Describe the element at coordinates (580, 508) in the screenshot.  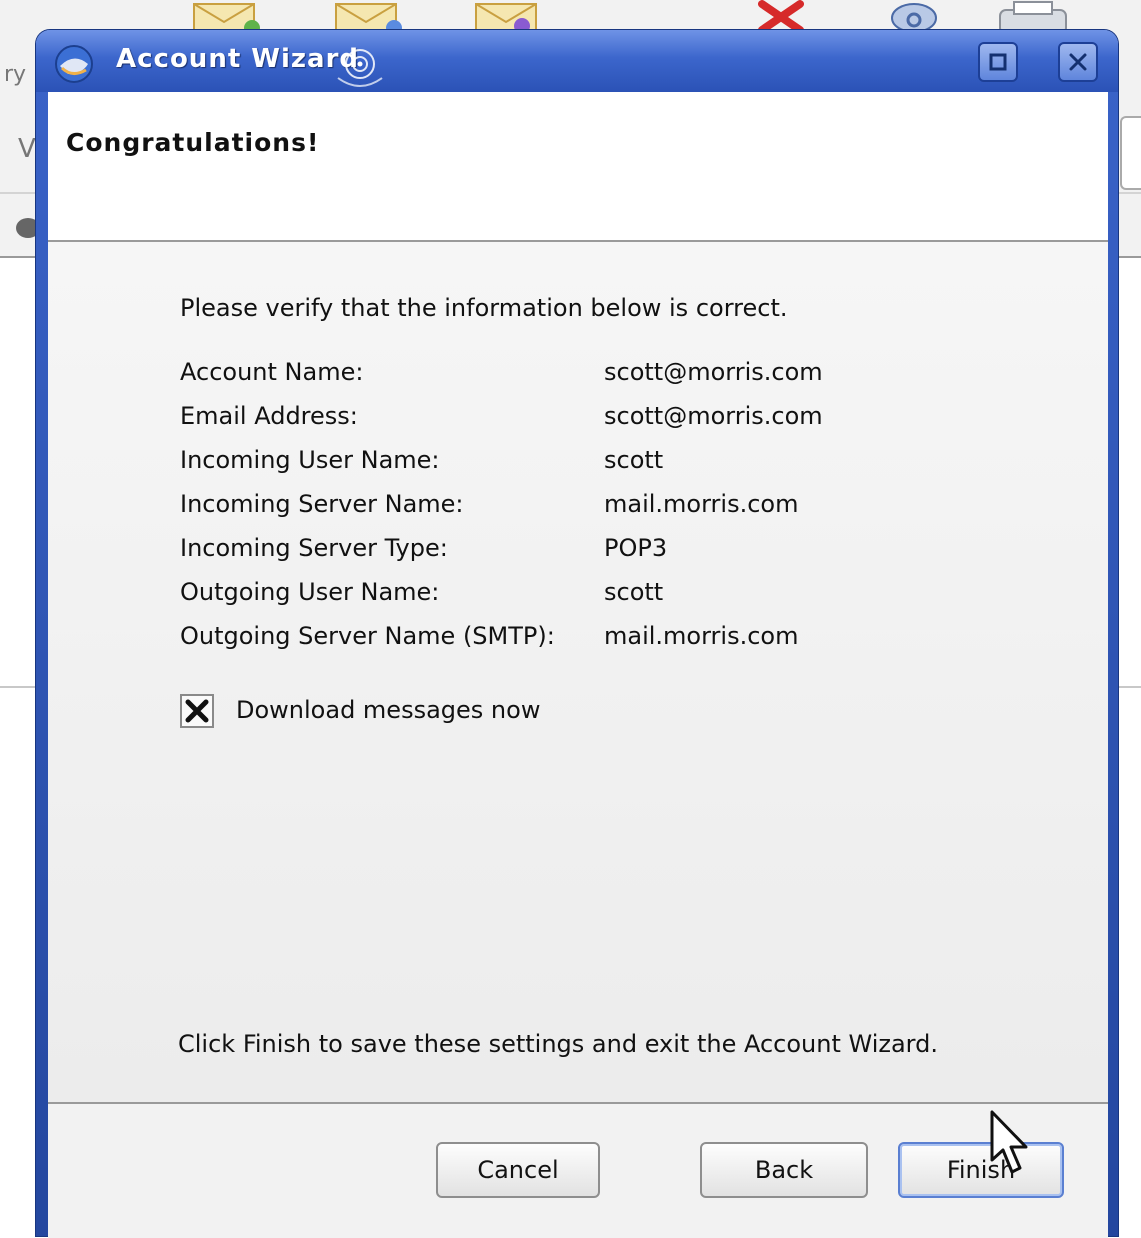
I see `info-row-incoming-server-name: Incoming Server Name: mail.morris.com` at that location.